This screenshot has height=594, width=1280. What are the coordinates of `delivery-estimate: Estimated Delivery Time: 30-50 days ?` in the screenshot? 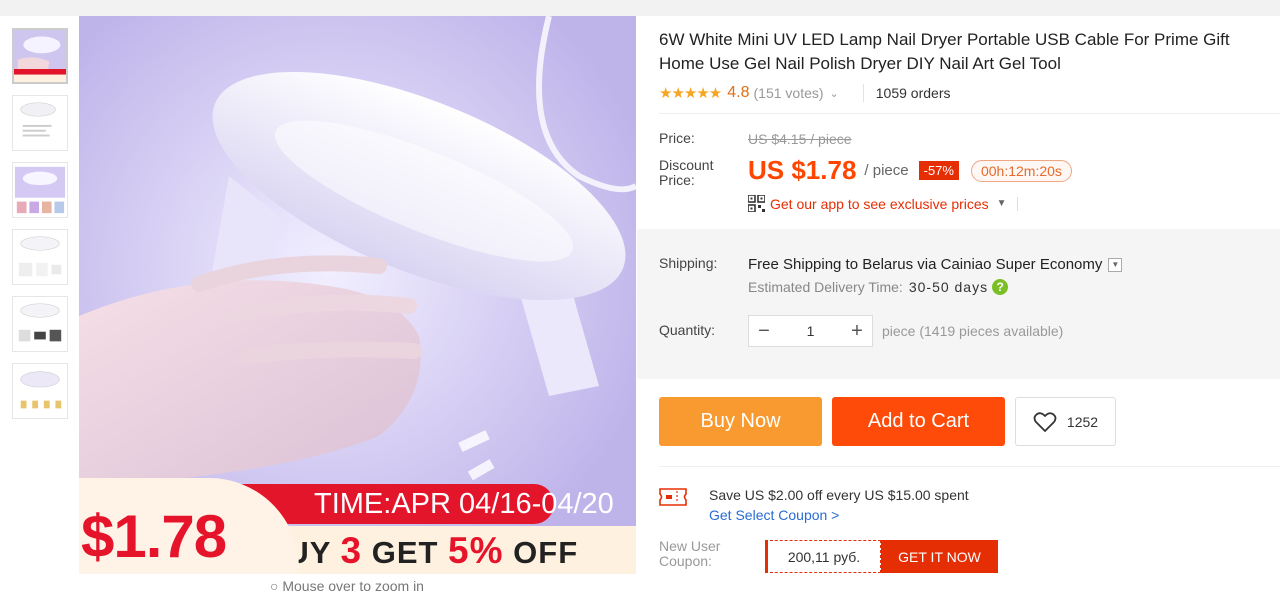 It's located at (878, 287).